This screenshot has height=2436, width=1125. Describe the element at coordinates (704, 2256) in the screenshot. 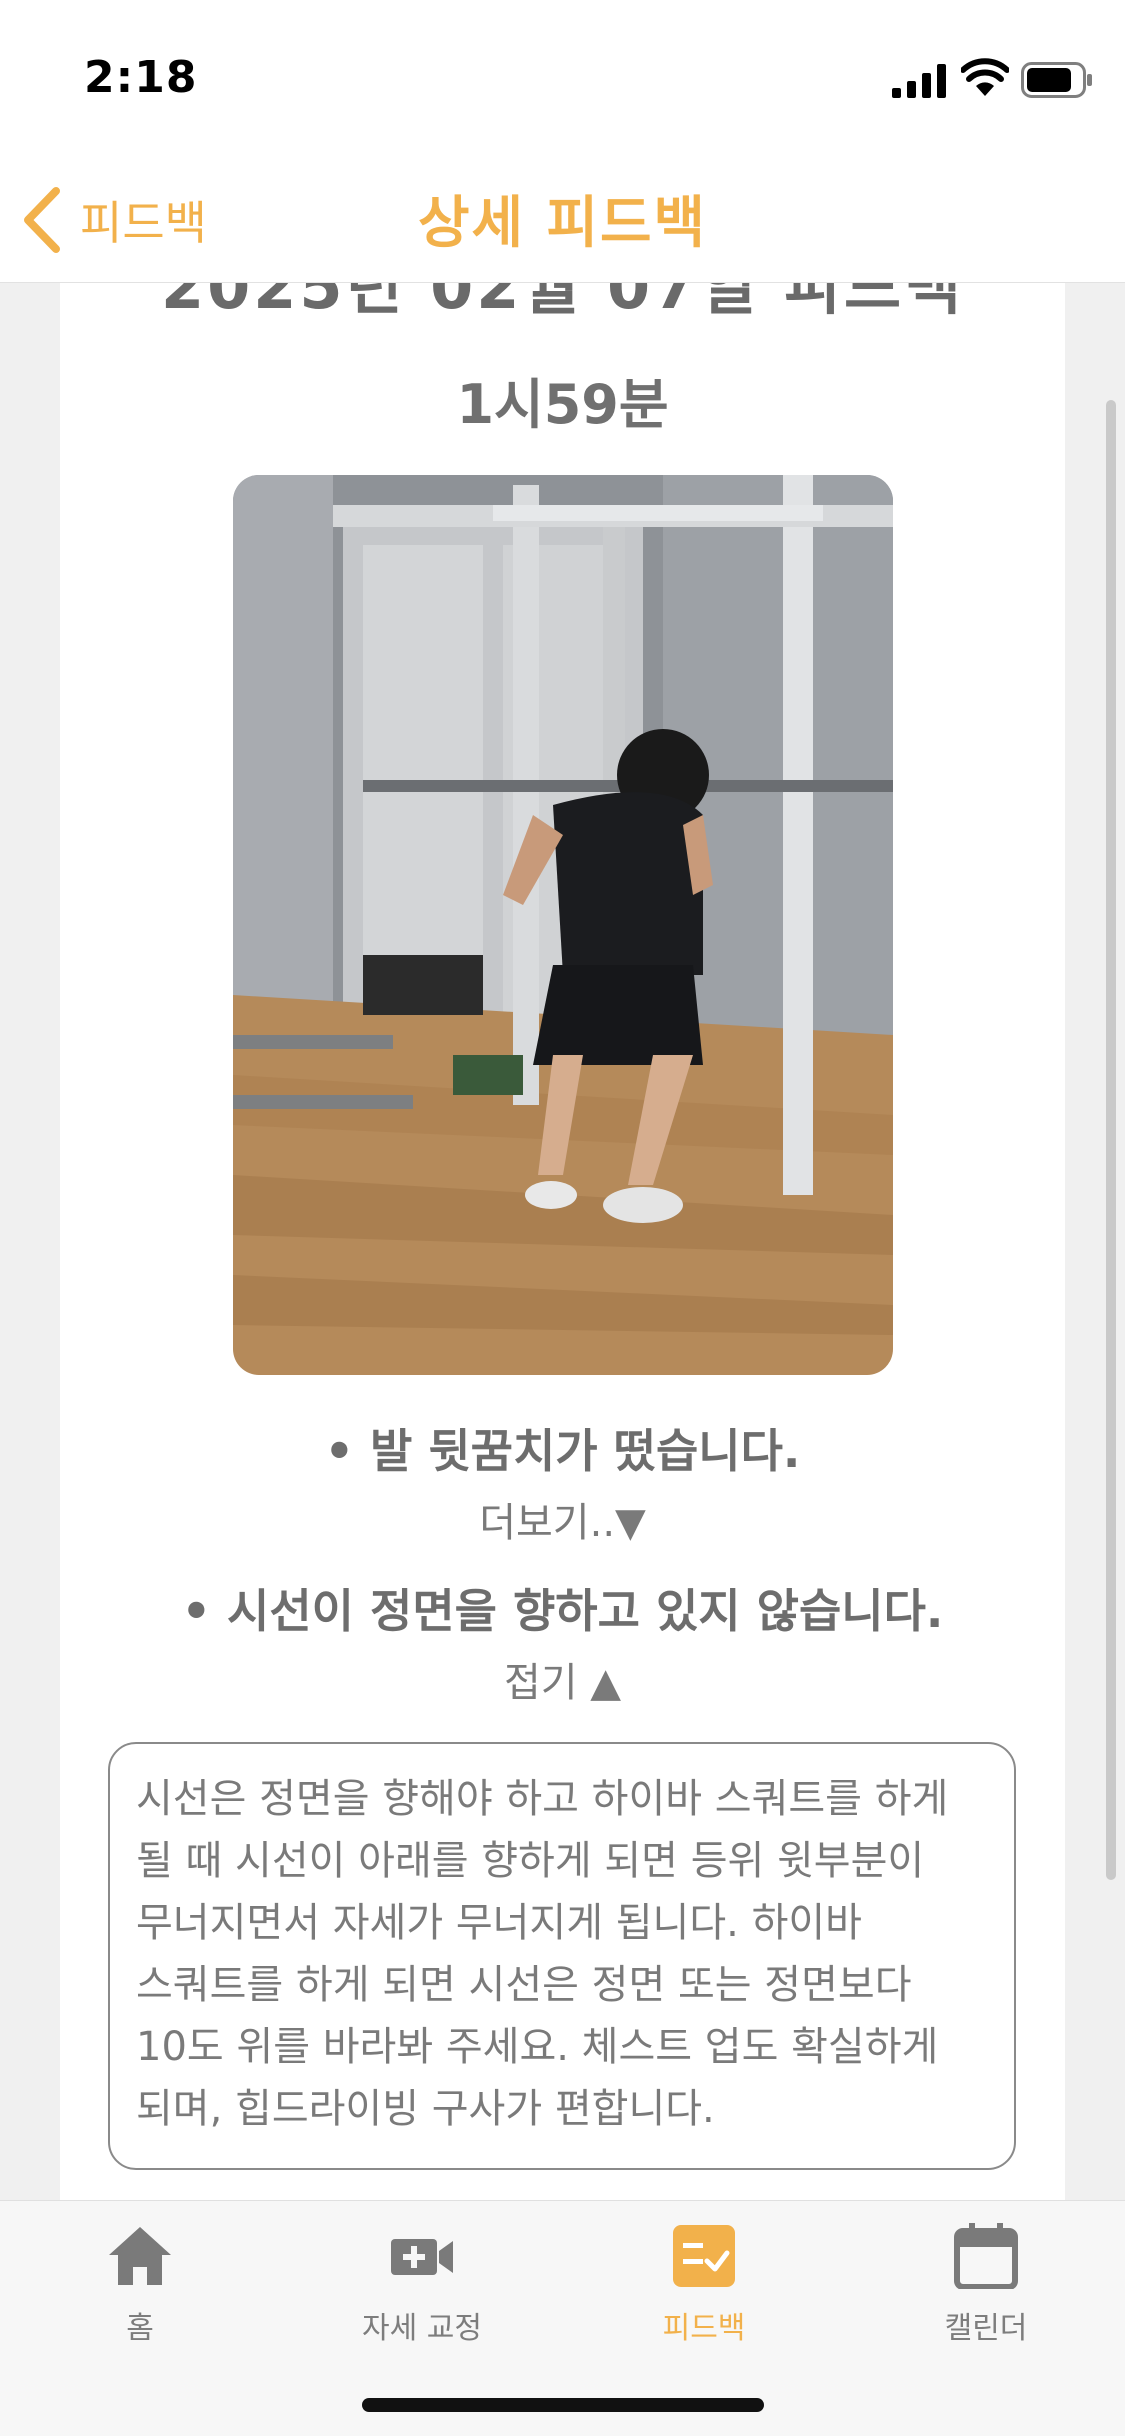

I see `feedback-checklist-icon` at that location.